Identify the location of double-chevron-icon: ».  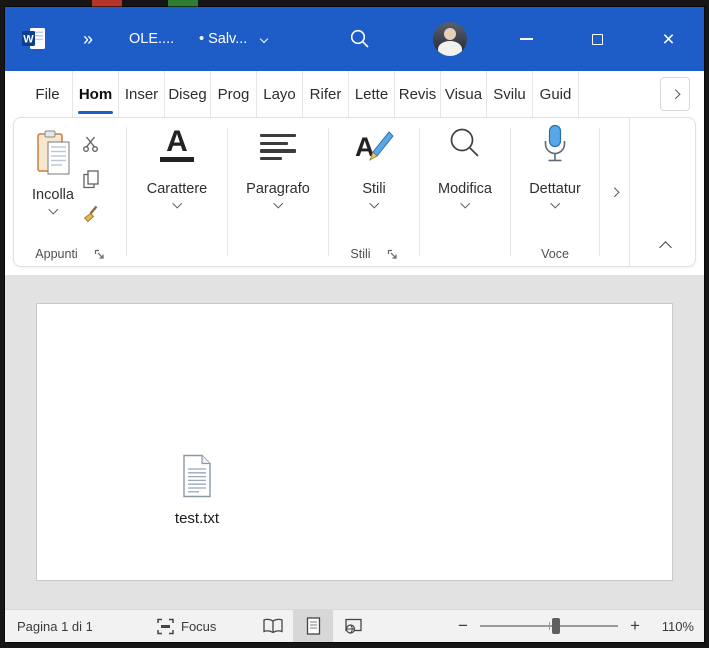
(89, 38).